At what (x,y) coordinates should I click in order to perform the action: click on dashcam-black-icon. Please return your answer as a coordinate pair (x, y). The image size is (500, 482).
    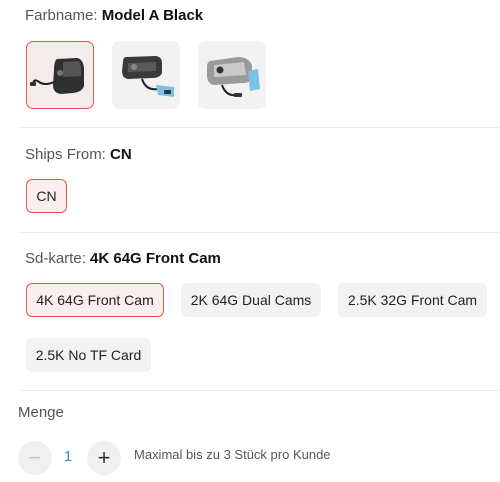
    Looking at the image, I should click on (57, 76).